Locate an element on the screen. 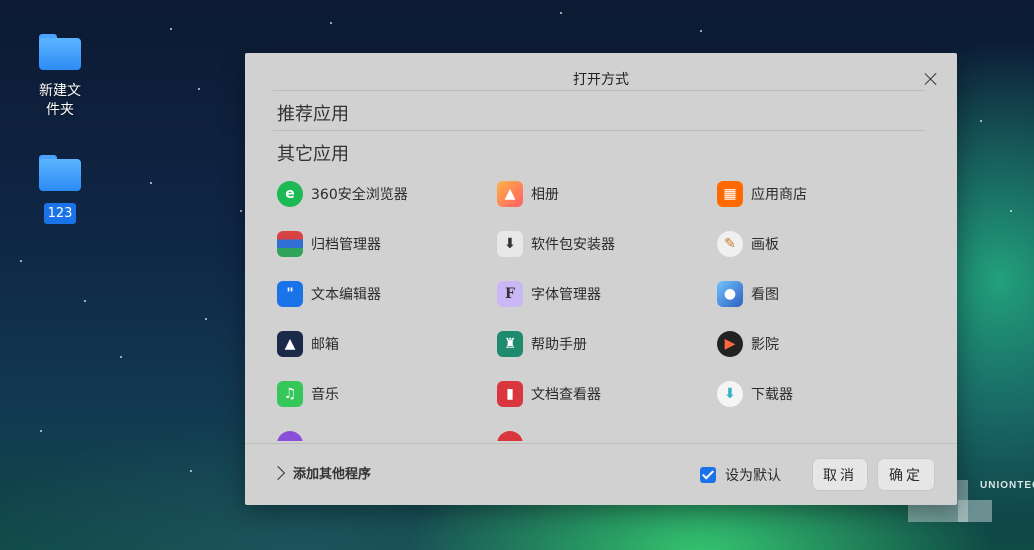 This screenshot has width=1034, height=550. app-item-package-installer: ⬇ 软件包安装器 is located at coordinates (602, 244).